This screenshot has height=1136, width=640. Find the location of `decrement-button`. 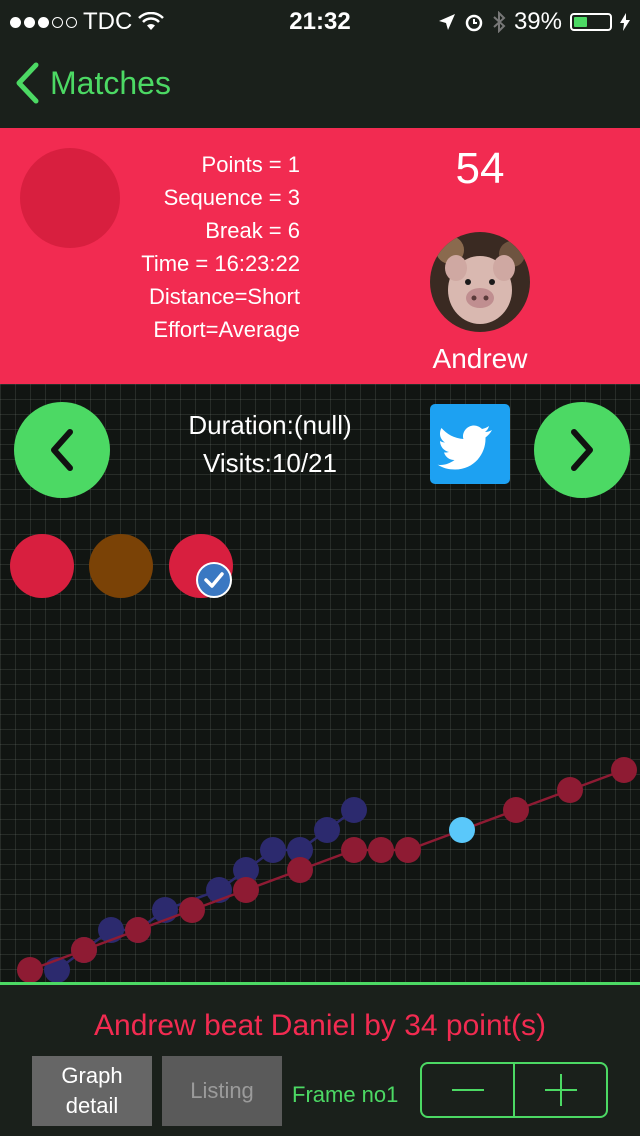

decrement-button is located at coordinates (468, 1090).